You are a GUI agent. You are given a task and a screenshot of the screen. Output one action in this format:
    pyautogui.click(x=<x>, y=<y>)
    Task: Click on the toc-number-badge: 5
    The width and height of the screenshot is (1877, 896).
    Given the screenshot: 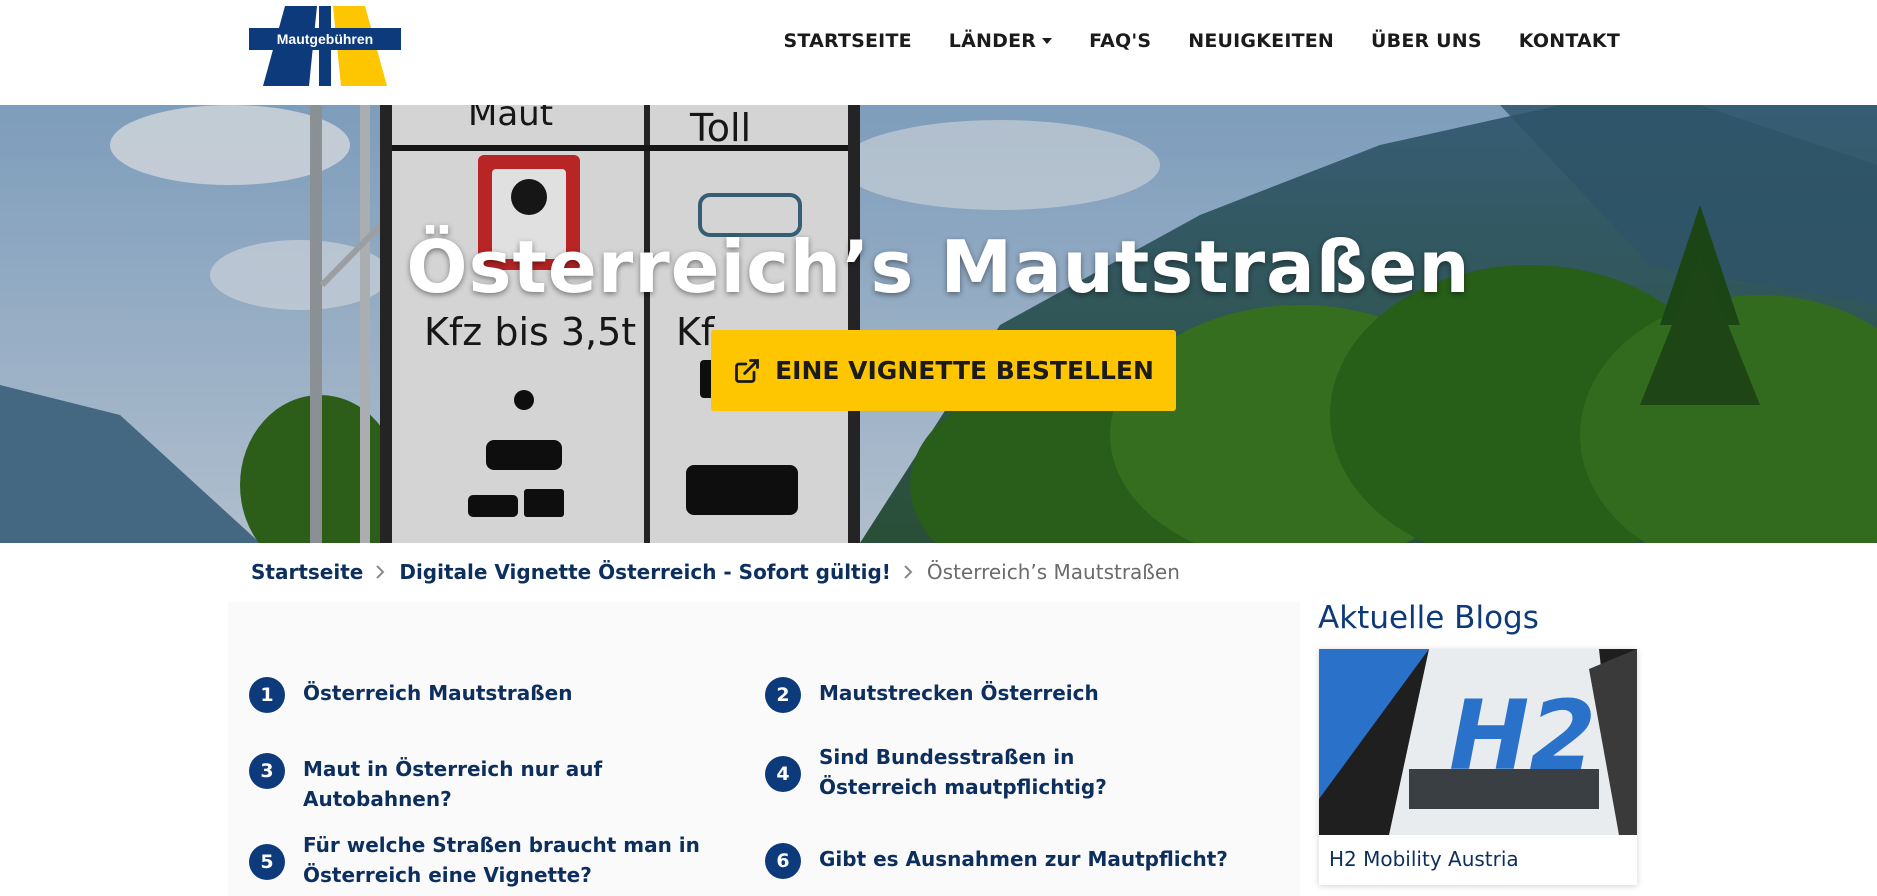 What is the action you would take?
    pyautogui.click(x=267, y=862)
    